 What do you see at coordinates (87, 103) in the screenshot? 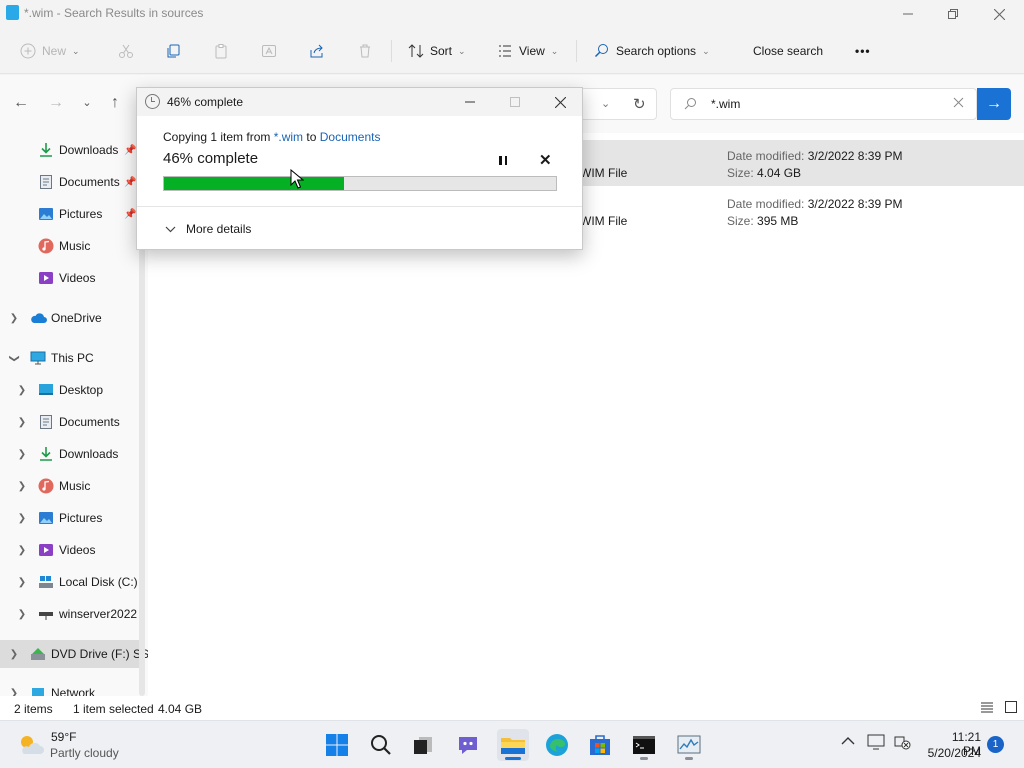
I see `recent-locations-button: ⌄` at bounding box center [87, 103].